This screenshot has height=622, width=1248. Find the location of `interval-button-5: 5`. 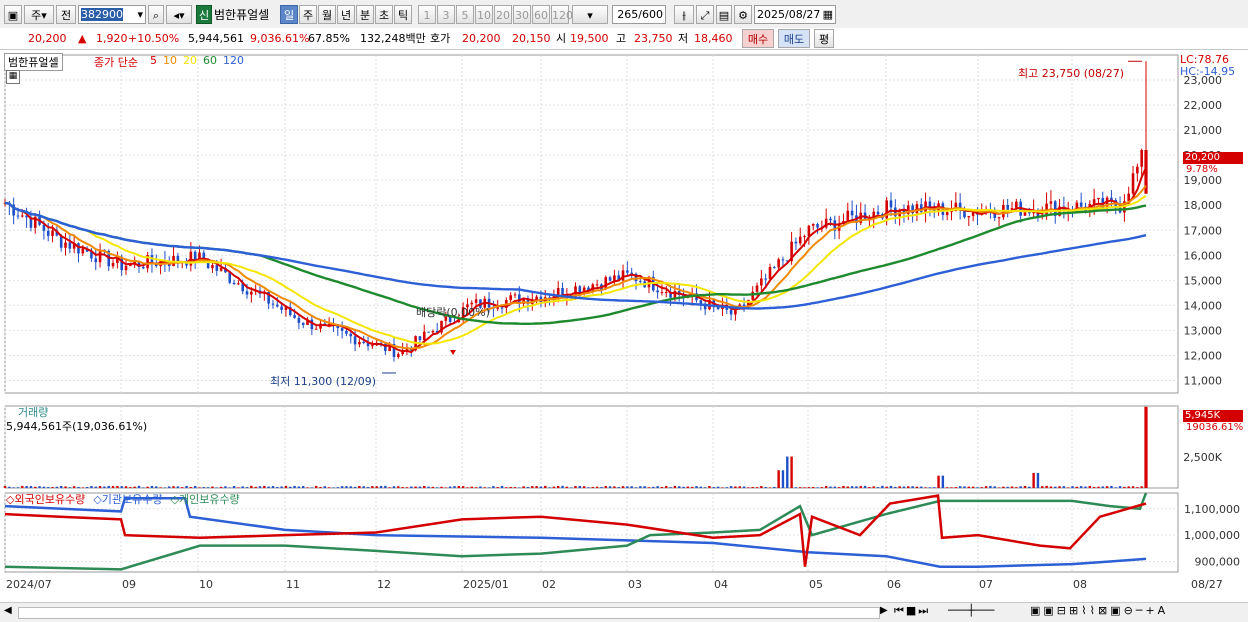

interval-button-5: 5 is located at coordinates (465, 14).